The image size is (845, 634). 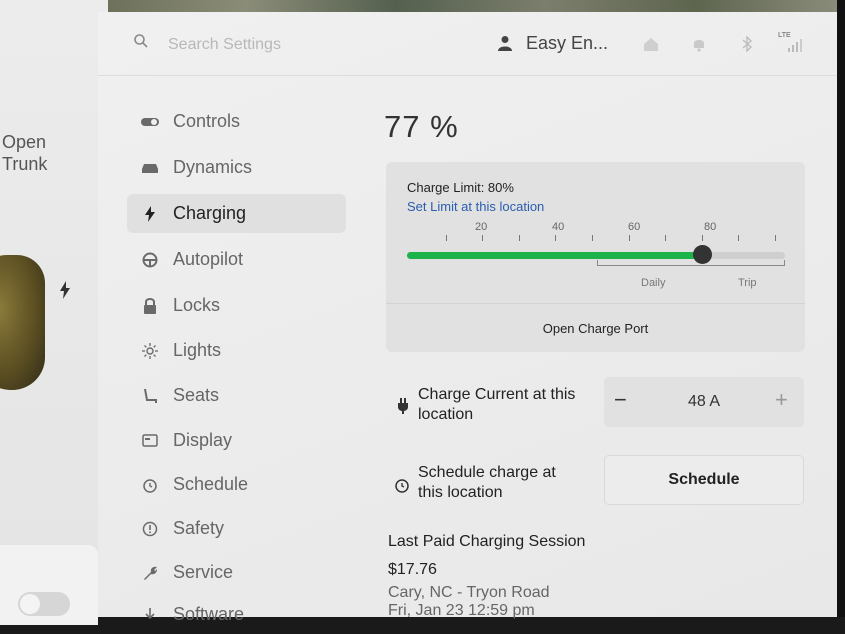 I want to click on sidebar-item-software: Software, so click(x=236, y=614).